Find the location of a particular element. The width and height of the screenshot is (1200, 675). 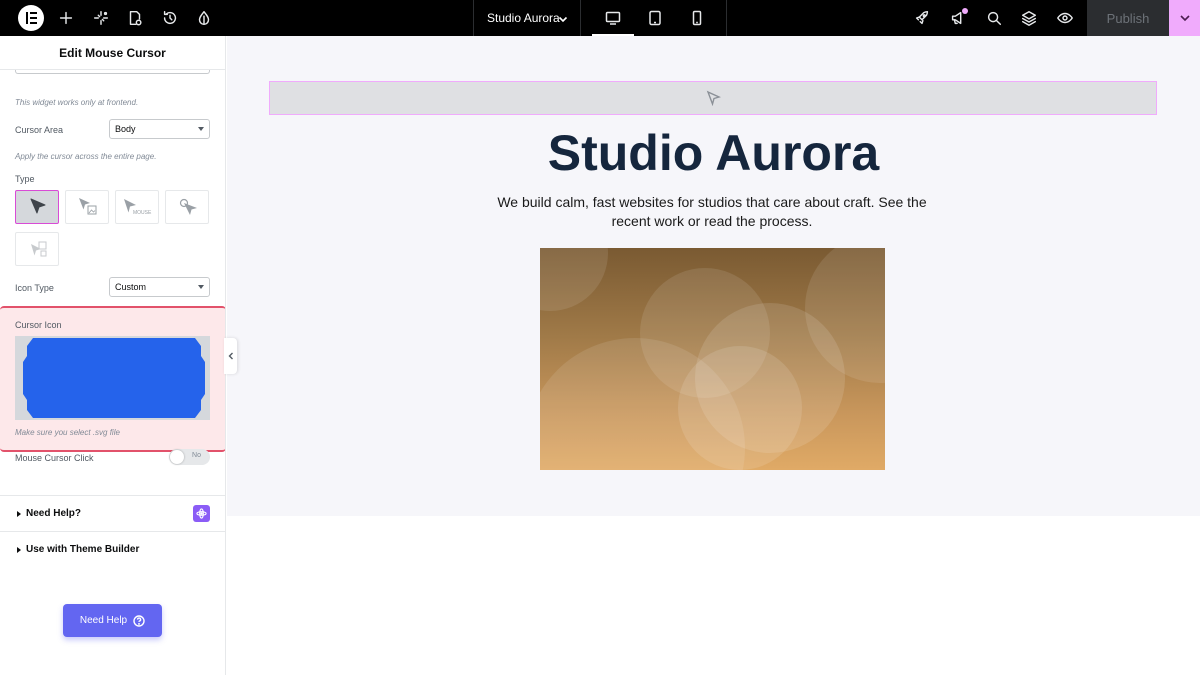

cursor-area-select: Body is located at coordinates (159, 129).